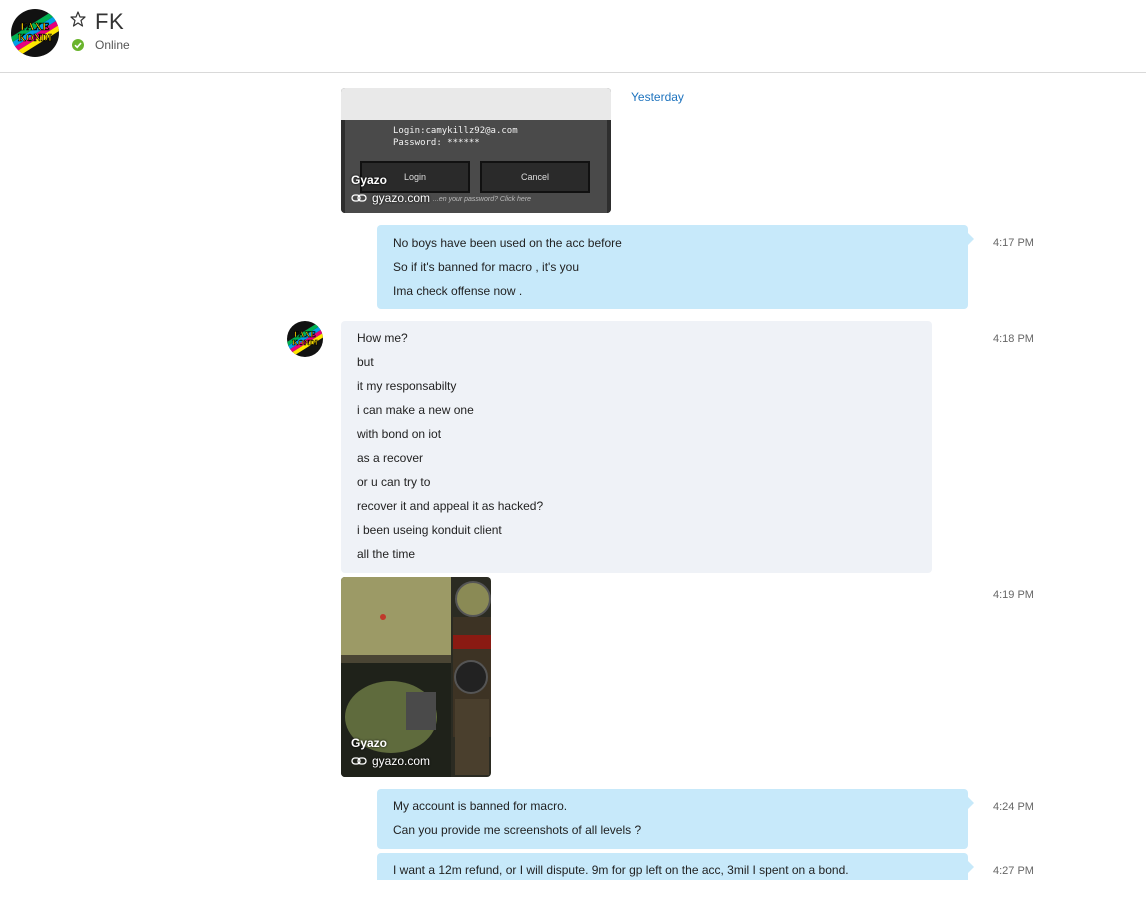  I want to click on message-line: with bond on iot, so click(399, 434).